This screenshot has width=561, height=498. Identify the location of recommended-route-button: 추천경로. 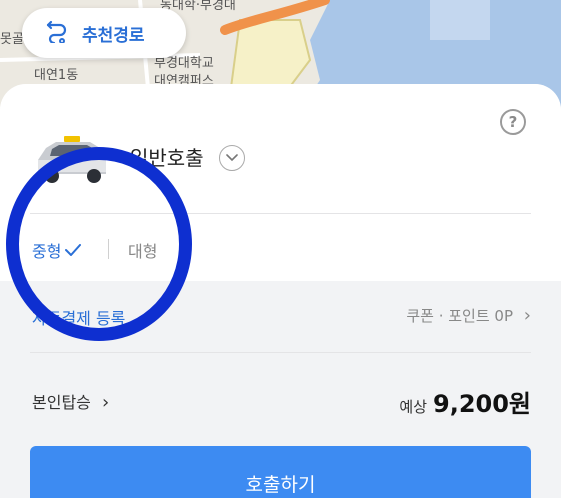
(104, 33).